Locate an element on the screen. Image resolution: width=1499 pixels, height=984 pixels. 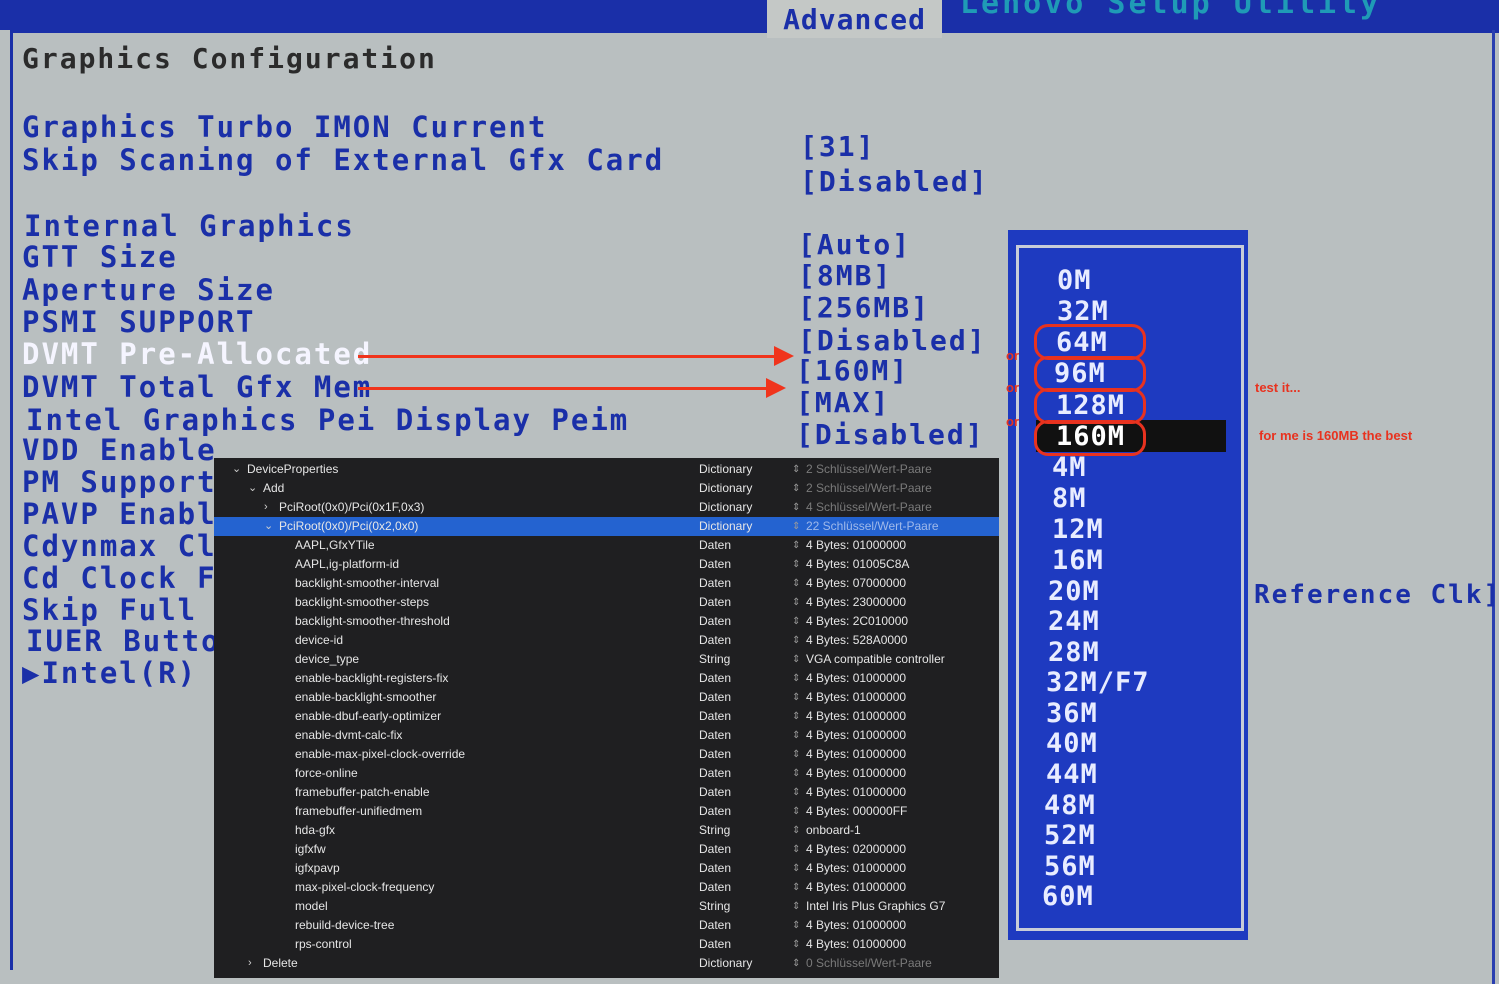
setting-label-aperture-size: Aperture Size is located at coordinates (148, 290).